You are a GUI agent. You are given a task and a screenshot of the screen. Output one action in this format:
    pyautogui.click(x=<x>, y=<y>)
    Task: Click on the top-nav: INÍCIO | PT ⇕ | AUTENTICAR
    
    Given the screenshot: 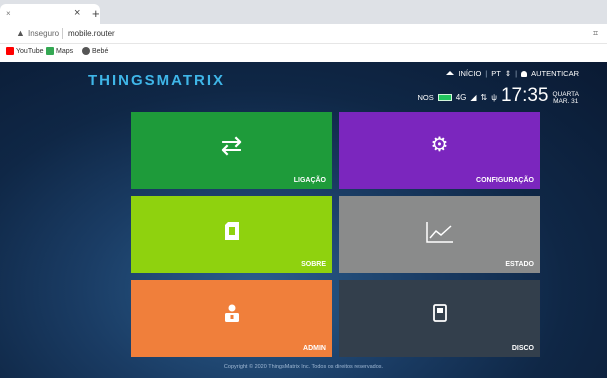 What is the action you would take?
    pyautogui.click(x=512, y=73)
    